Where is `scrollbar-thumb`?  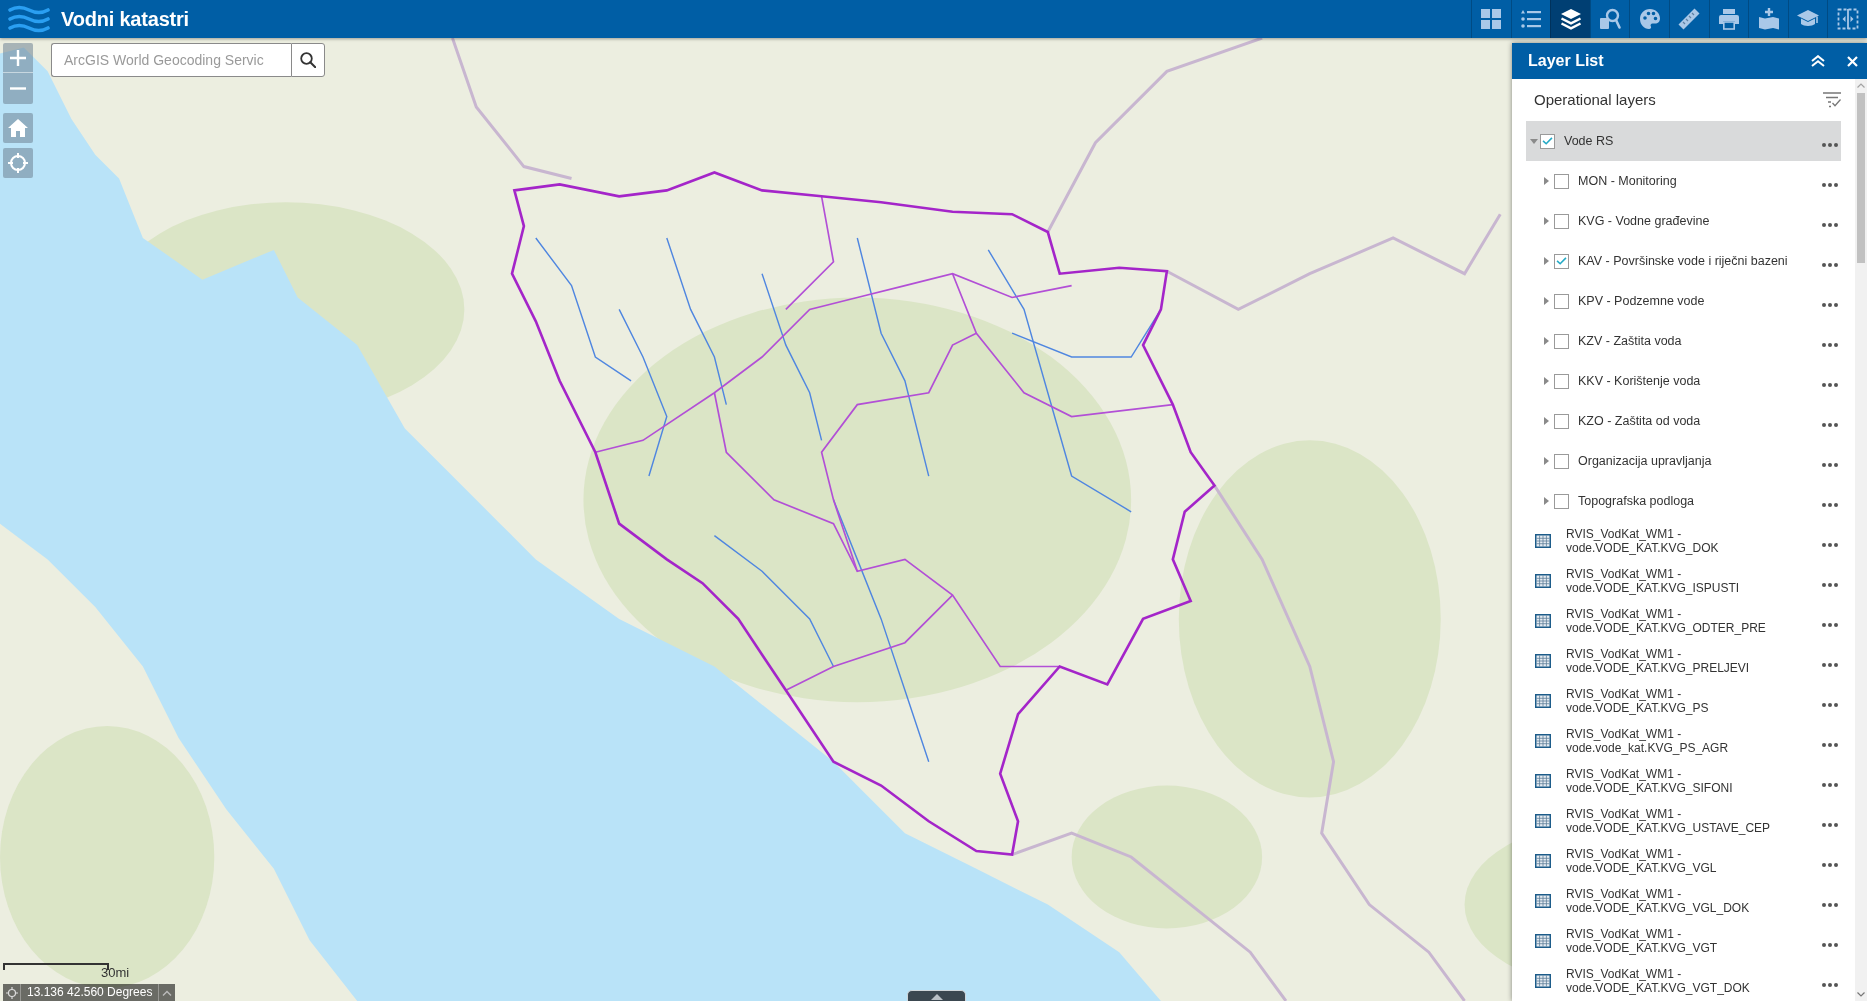
scrollbar-thumb is located at coordinates (1861, 178).